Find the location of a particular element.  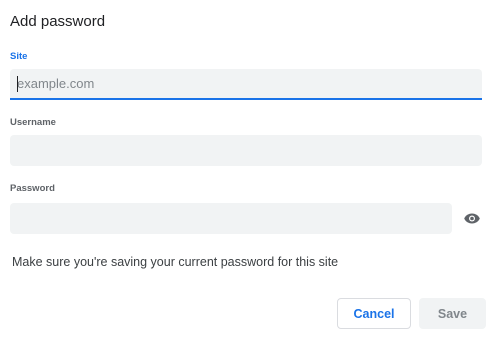

username-input is located at coordinates (246, 150).